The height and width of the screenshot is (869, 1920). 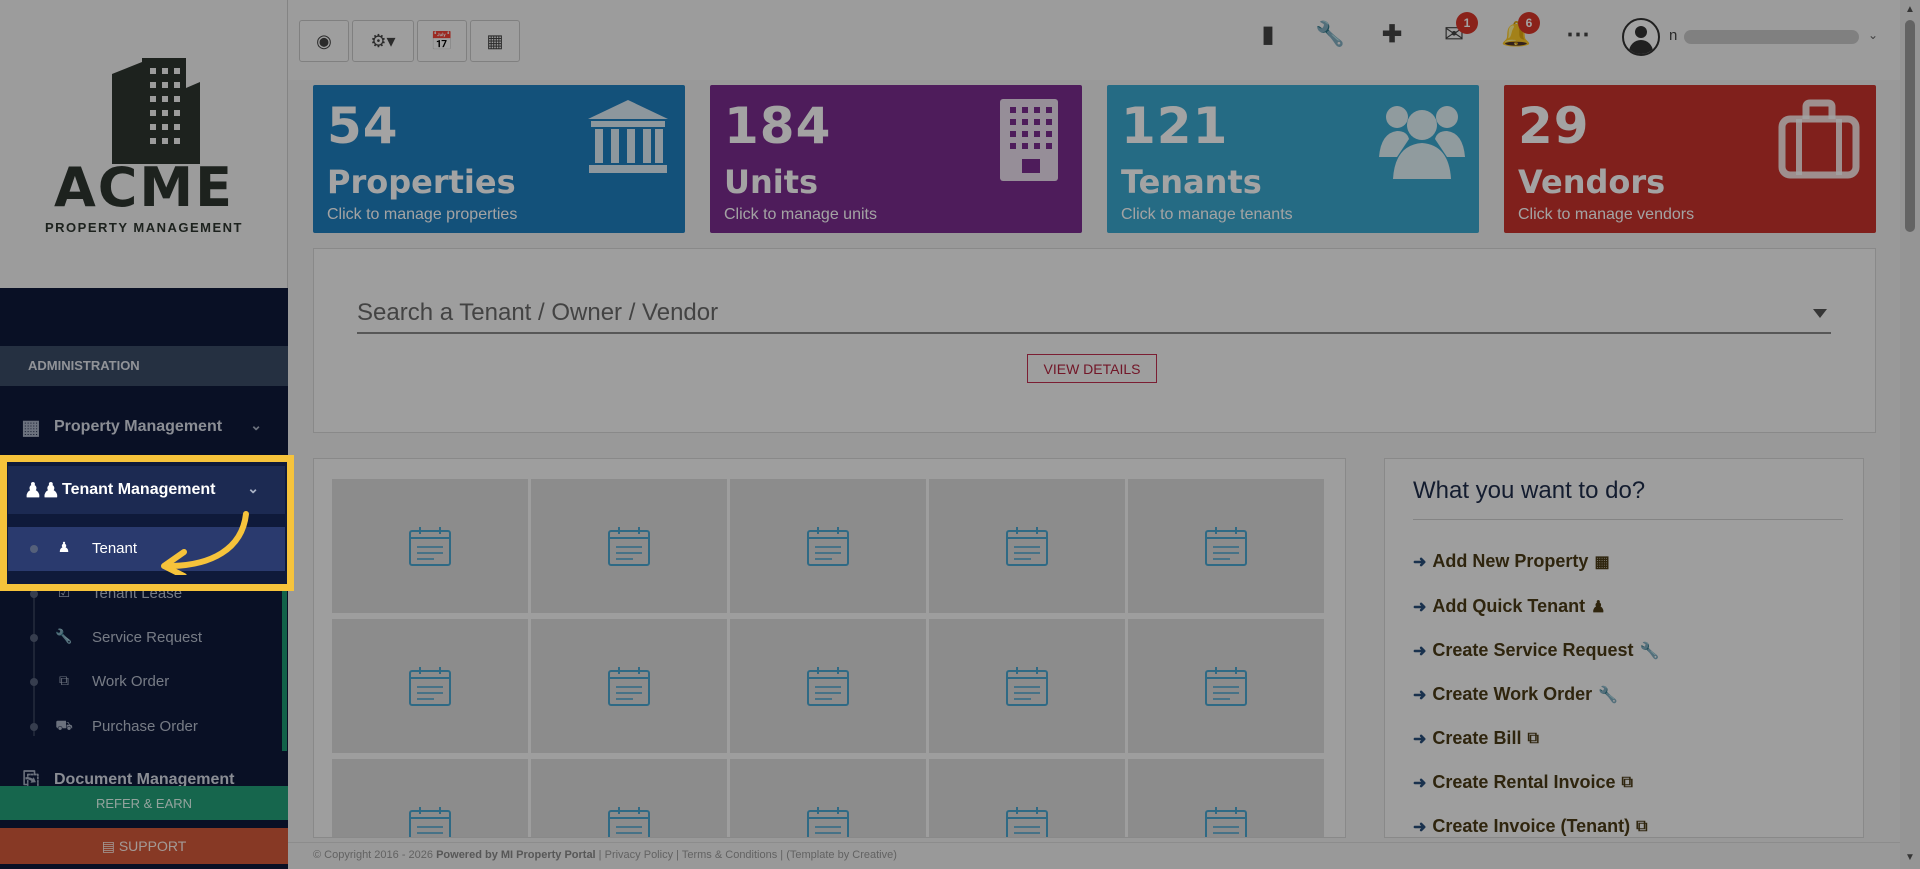 I want to click on action-create-invoice-tenant: ➜ Create Invoice (Tenant) ⧉, so click(x=1530, y=826).